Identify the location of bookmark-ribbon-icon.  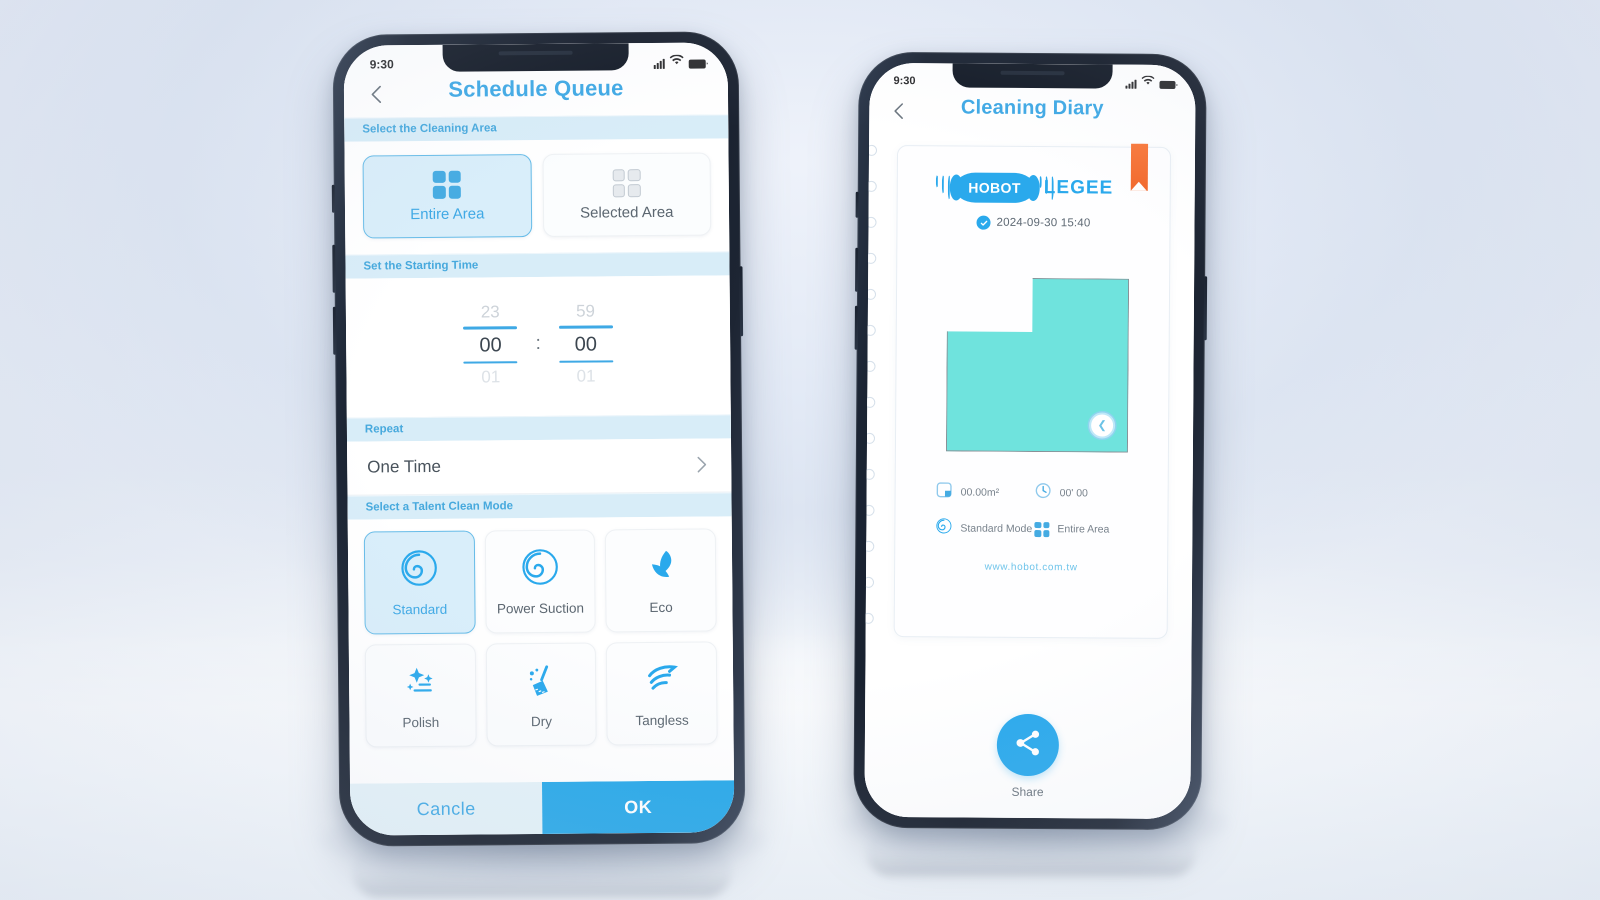
(1139, 167).